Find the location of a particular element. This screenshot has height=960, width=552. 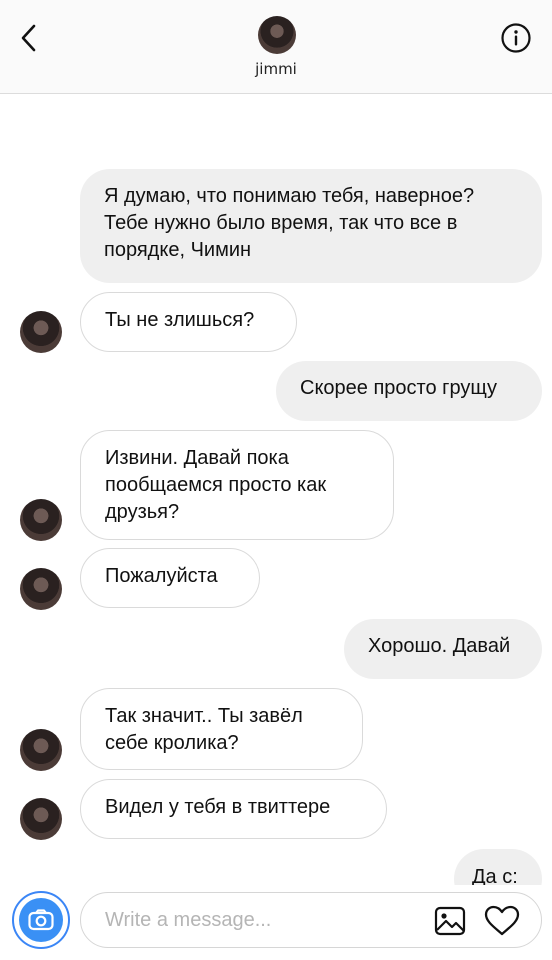

info-icon is located at coordinates (516, 38).